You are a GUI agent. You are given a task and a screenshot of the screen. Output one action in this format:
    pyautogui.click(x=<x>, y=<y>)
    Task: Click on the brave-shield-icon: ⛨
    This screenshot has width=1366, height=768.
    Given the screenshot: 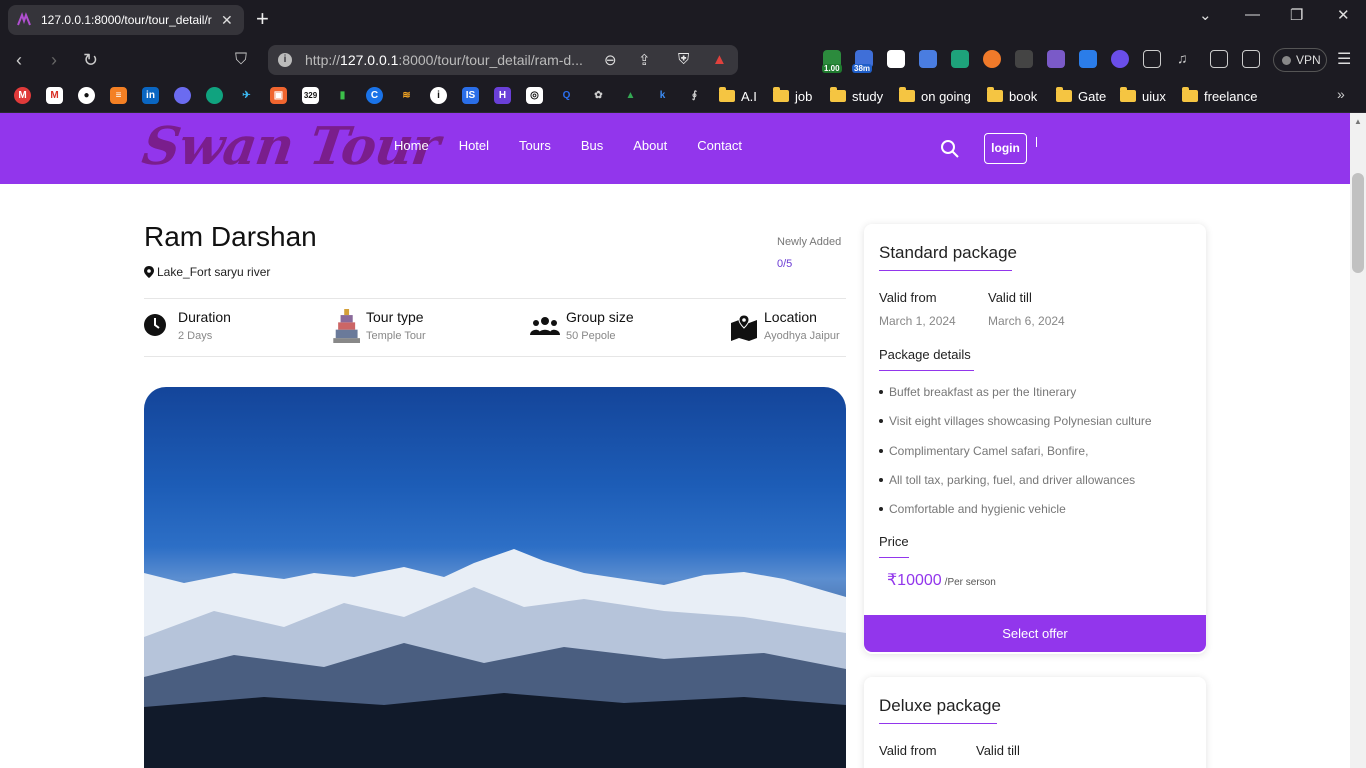 What is the action you would take?
    pyautogui.click(x=683, y=59)
    